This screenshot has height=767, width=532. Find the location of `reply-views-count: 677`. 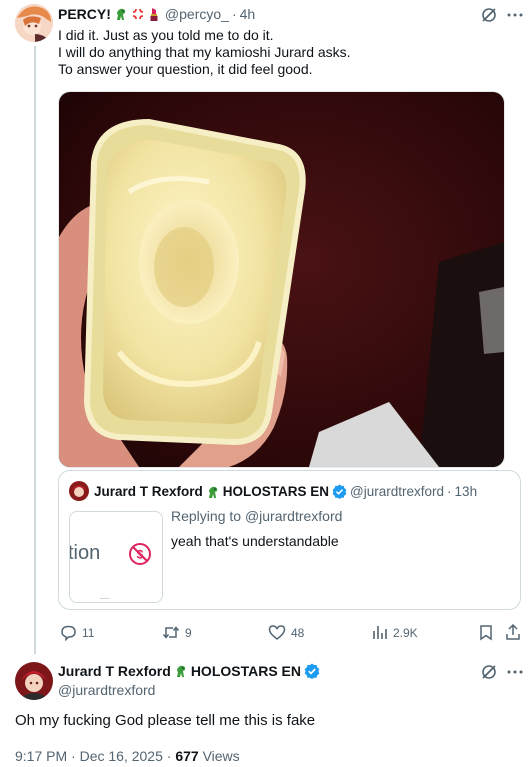

reply-views-count: 677 is located at coordinates (187, 756).